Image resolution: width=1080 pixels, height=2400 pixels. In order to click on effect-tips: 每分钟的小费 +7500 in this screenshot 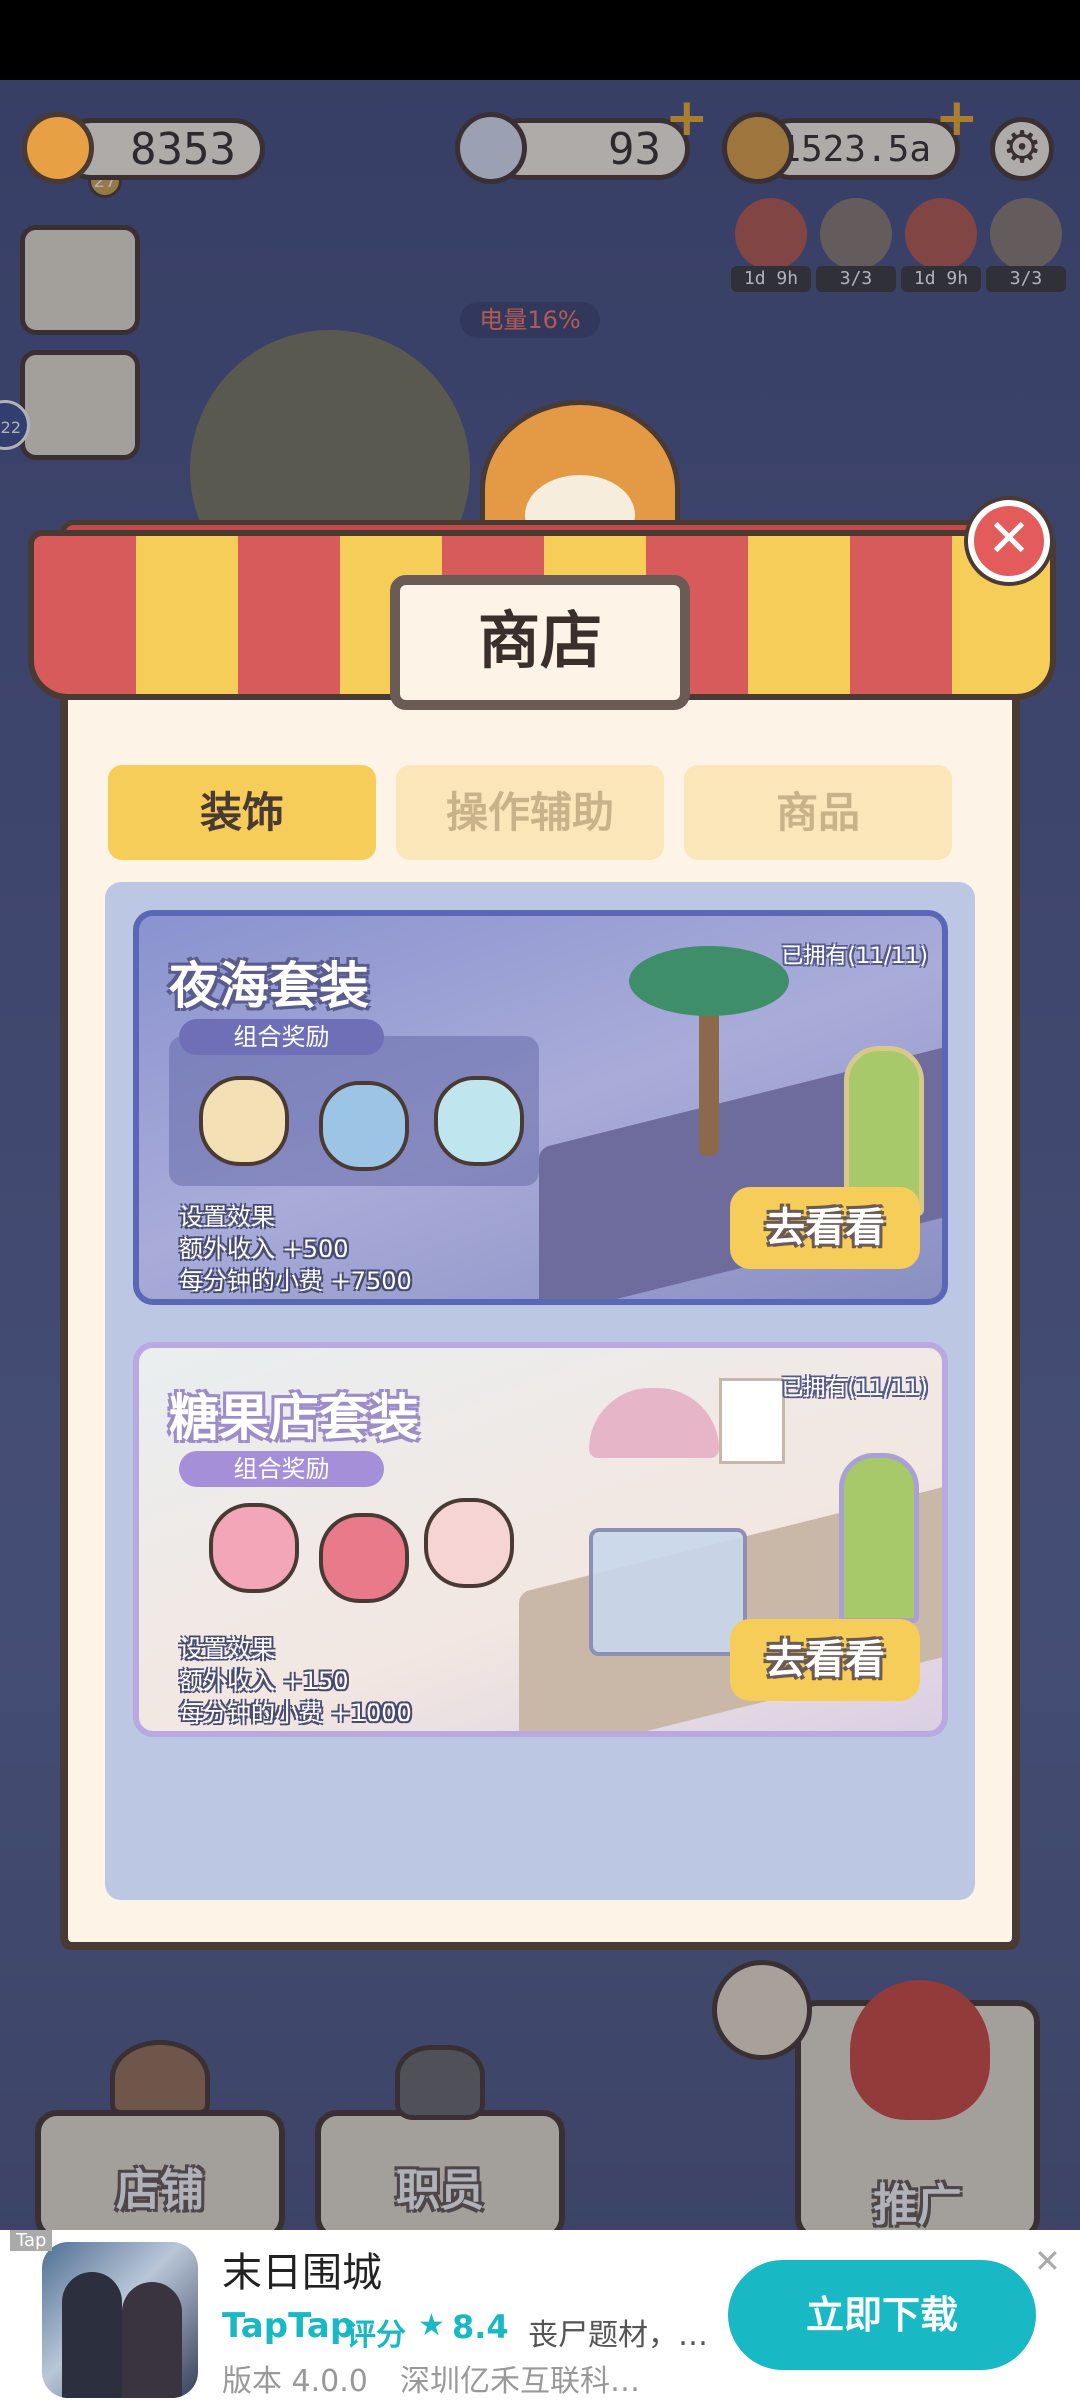, I will do `click(295, 1281)`.